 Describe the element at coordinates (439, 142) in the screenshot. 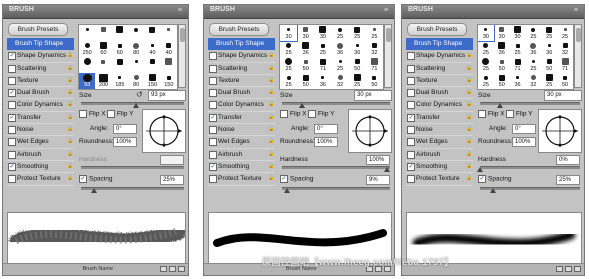

I see `option-wet-edges: Wet Edges 🔒` at that location.